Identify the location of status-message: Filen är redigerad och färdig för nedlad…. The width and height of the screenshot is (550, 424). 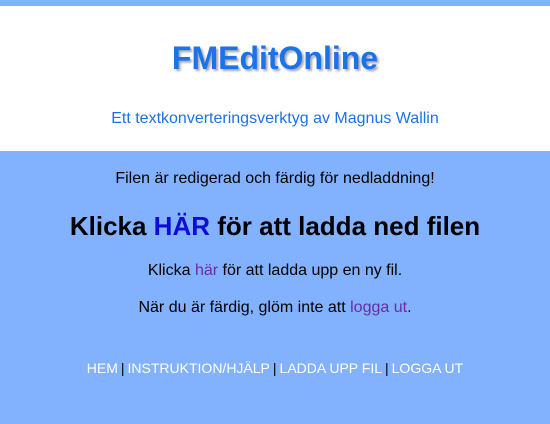
(275, 178).